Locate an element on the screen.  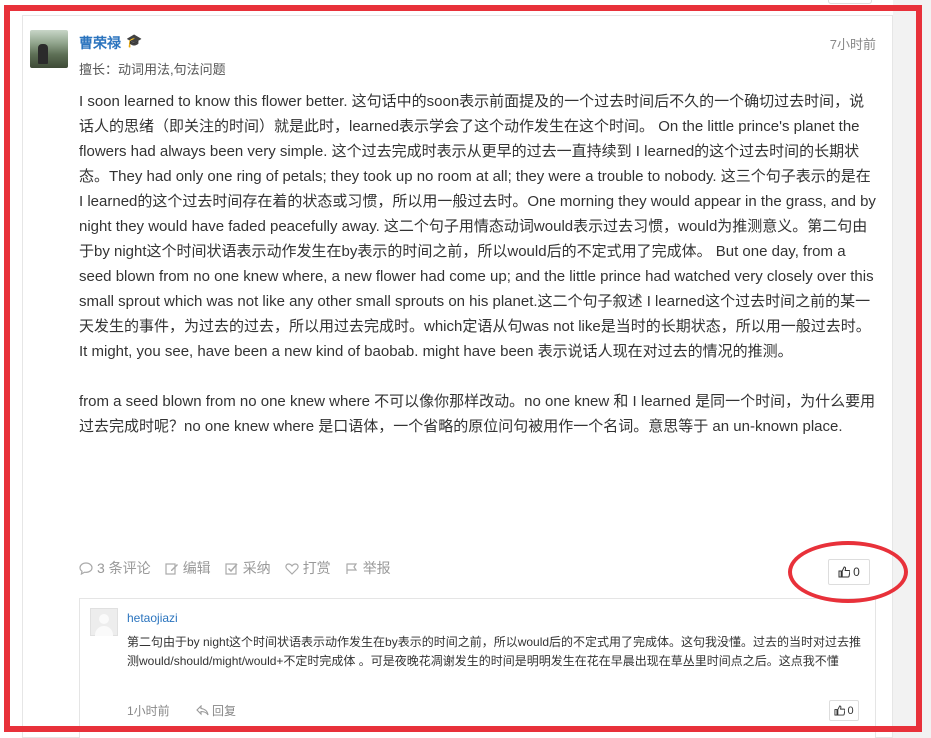
like-count: 0 is located at coordinates (856, 572).